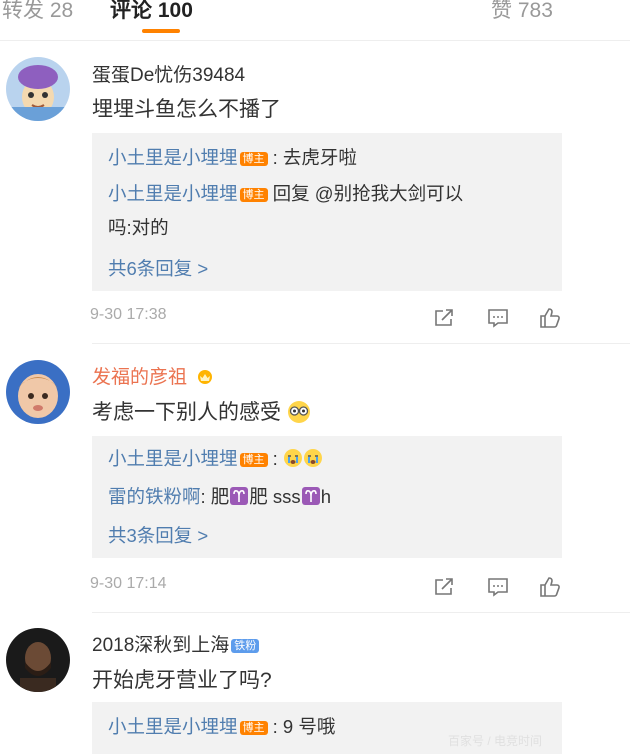  Describe the element at coordinates (522, 12) in the screenshot. I see `tab-likes: 赞 783` at that location.